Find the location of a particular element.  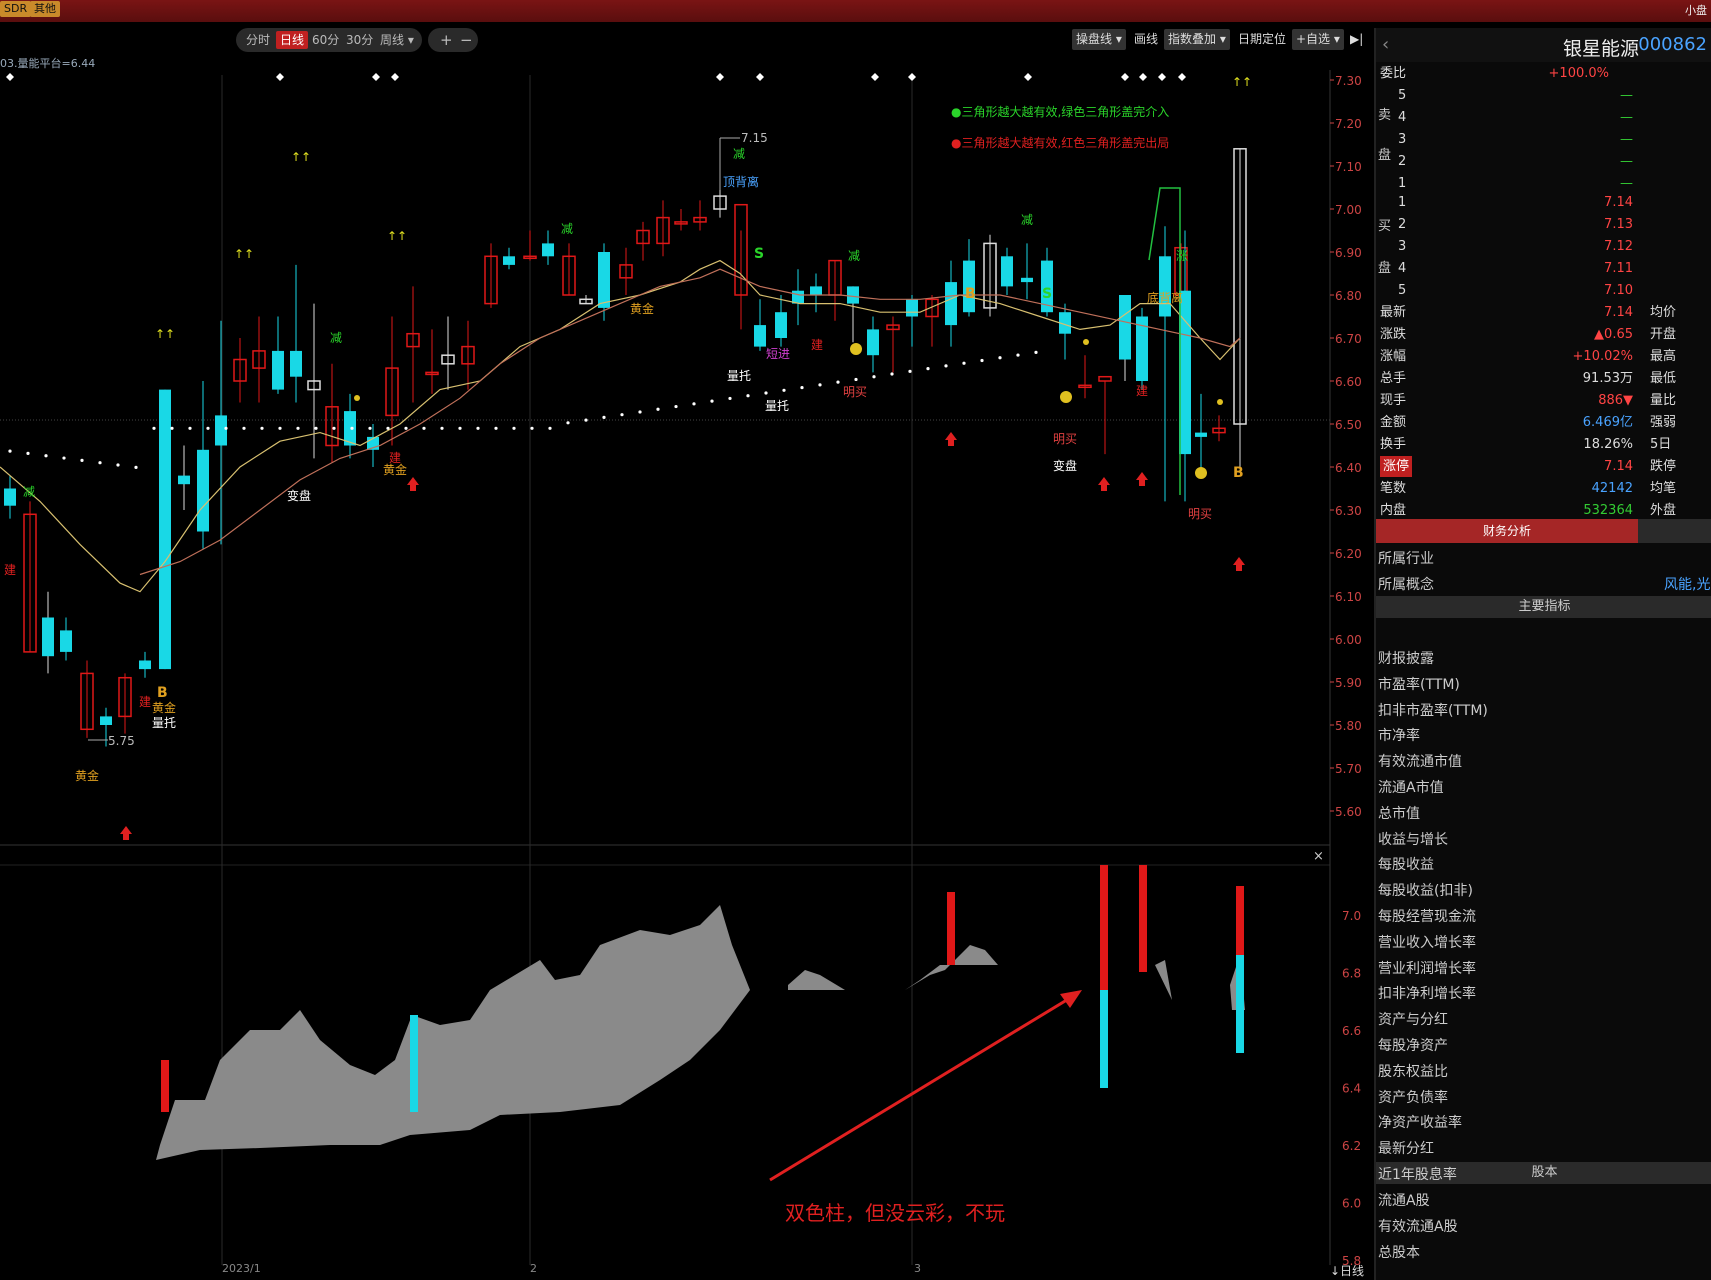

fin-item-2: 扣非市盈率(TTM) is located at coordinates (1433, 710).